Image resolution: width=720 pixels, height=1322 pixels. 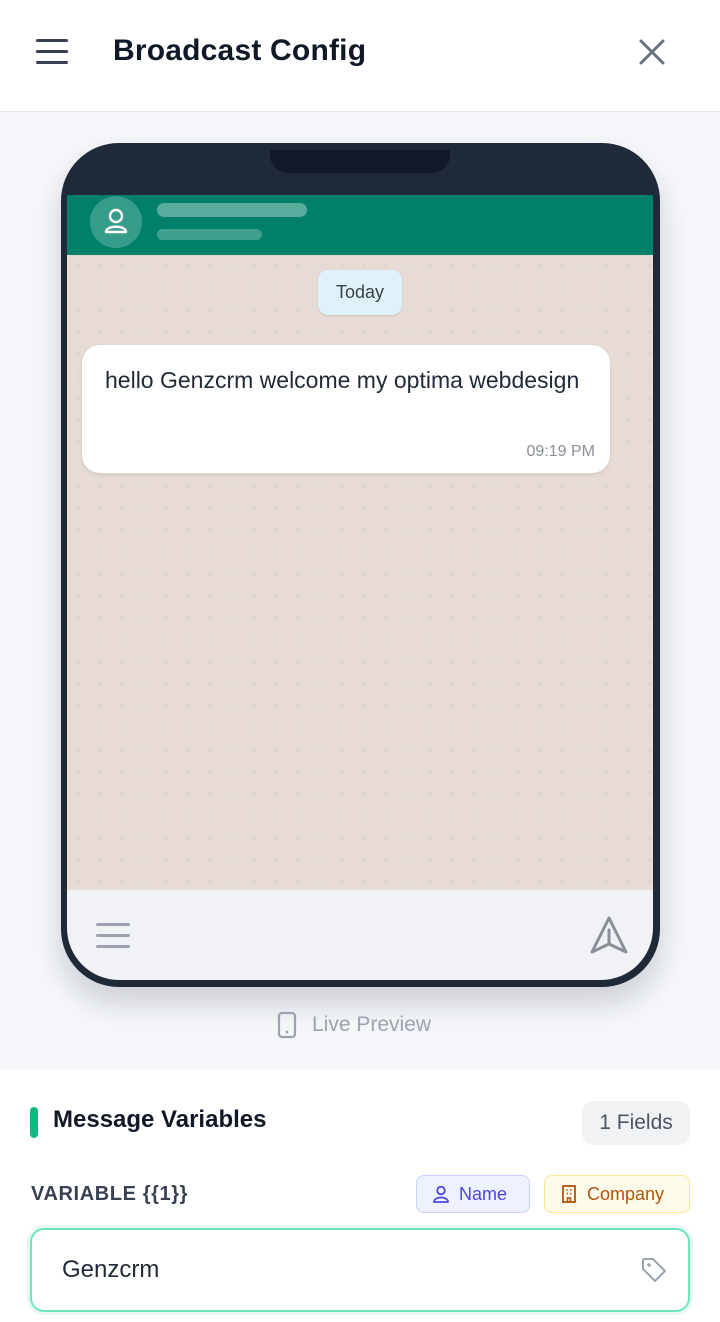 I want to click on live-preview-text: Live Preview, so click(x=372, y=1024).